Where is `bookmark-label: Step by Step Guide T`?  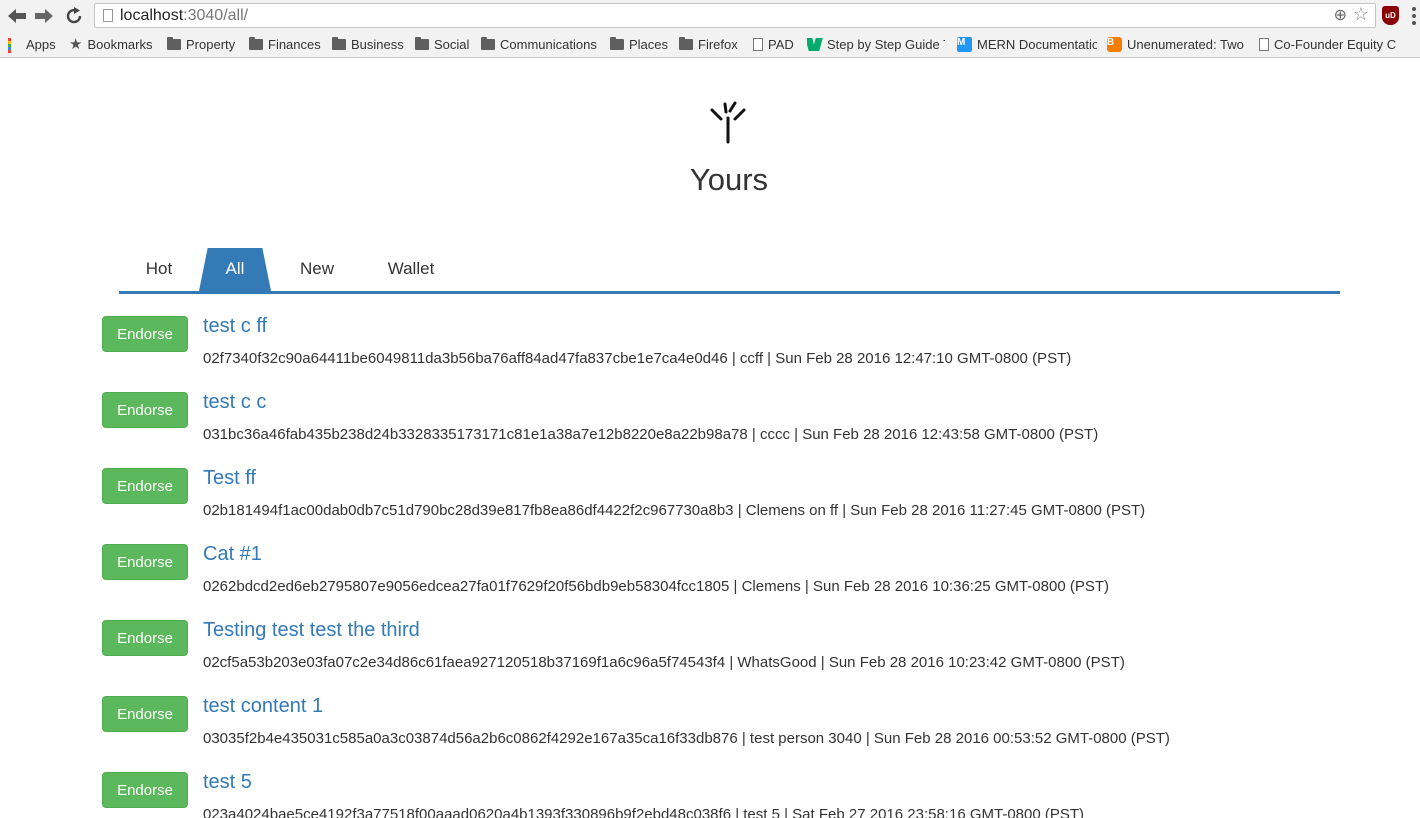 bookmark-label: Step by Step Guide T is located at coordinates (886, 44).